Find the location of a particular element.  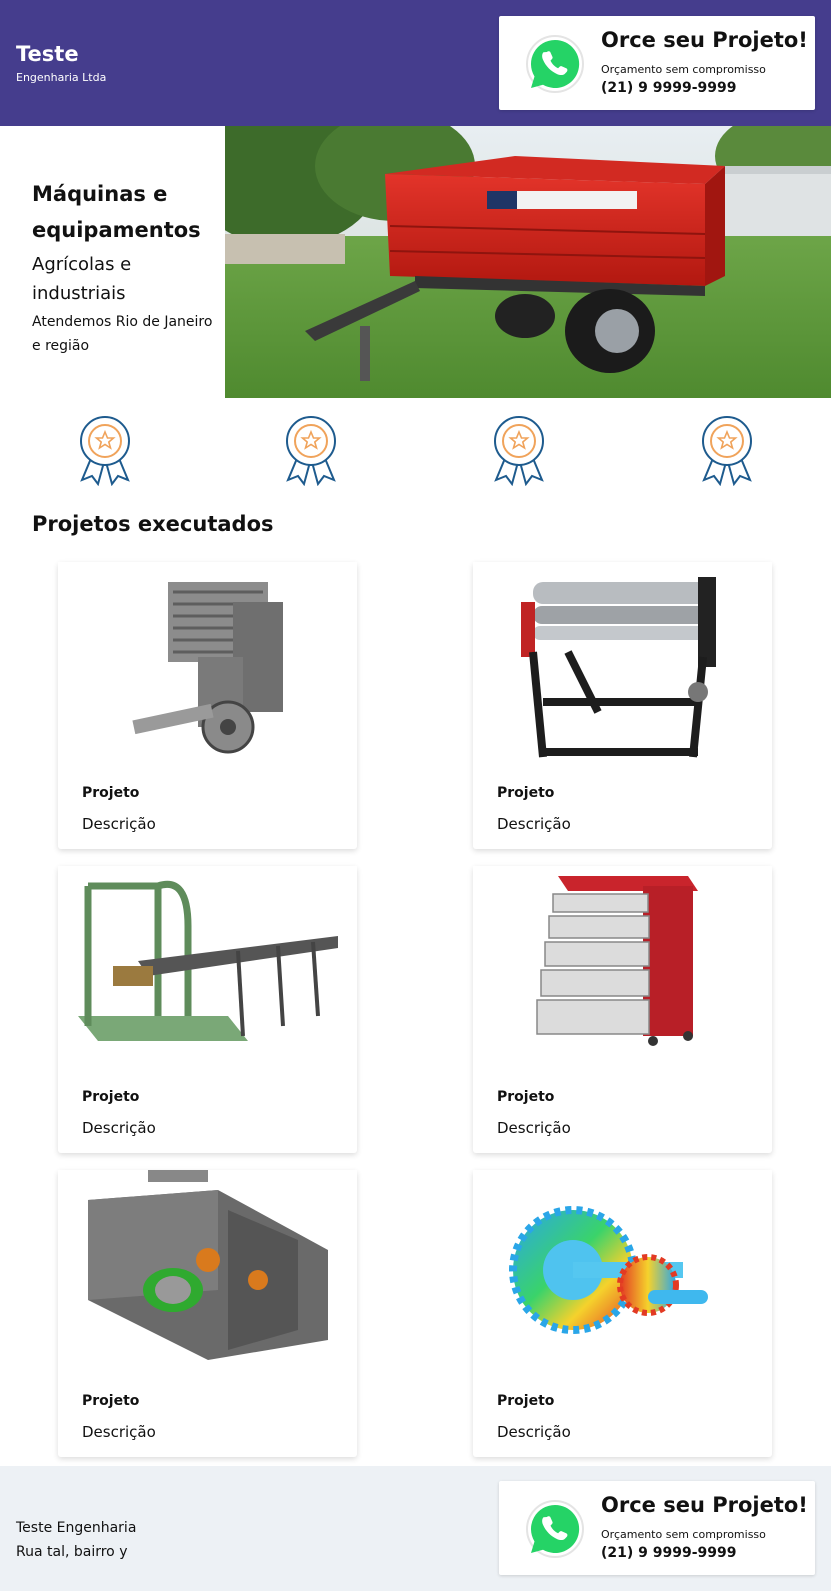

project-image-gearbox is located at coordinates (207, 1269).